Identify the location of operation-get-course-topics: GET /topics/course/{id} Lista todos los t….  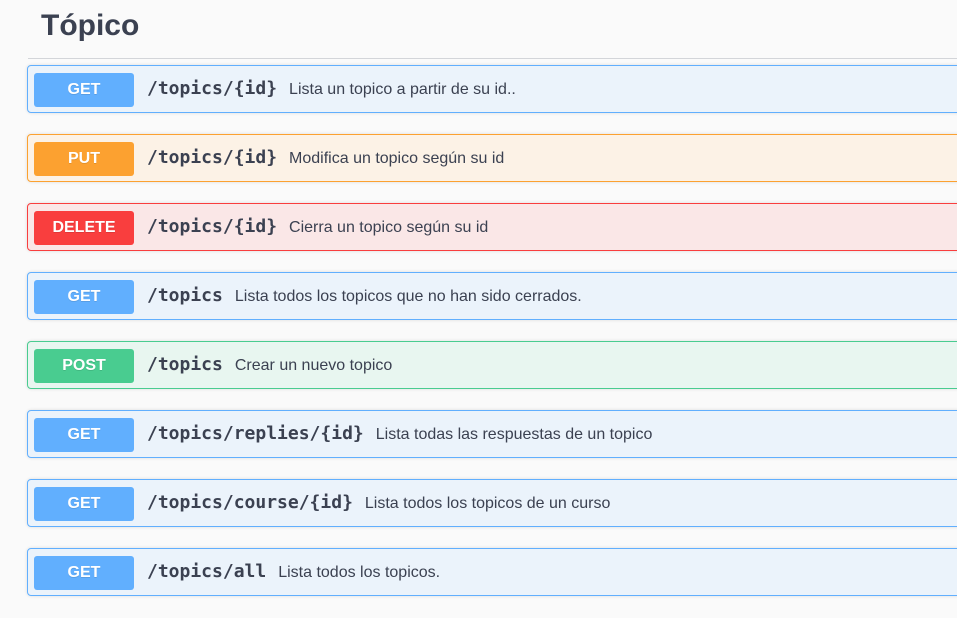
(492, 503).